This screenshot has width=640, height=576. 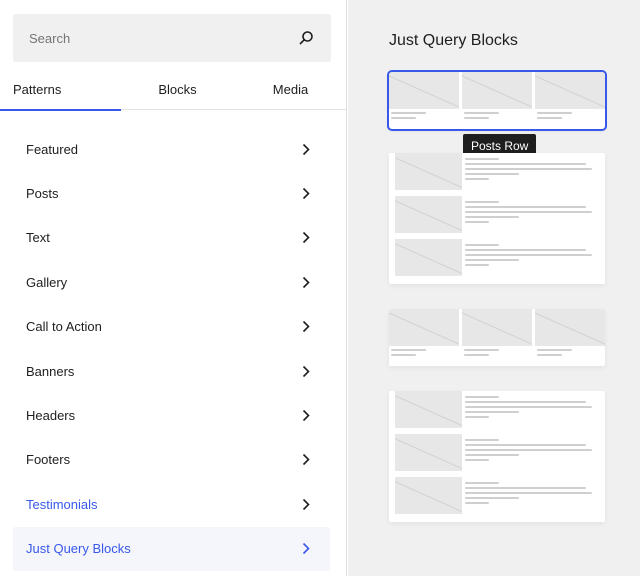 I want to click on category-label: Gallery, so click(x=47, y=282).